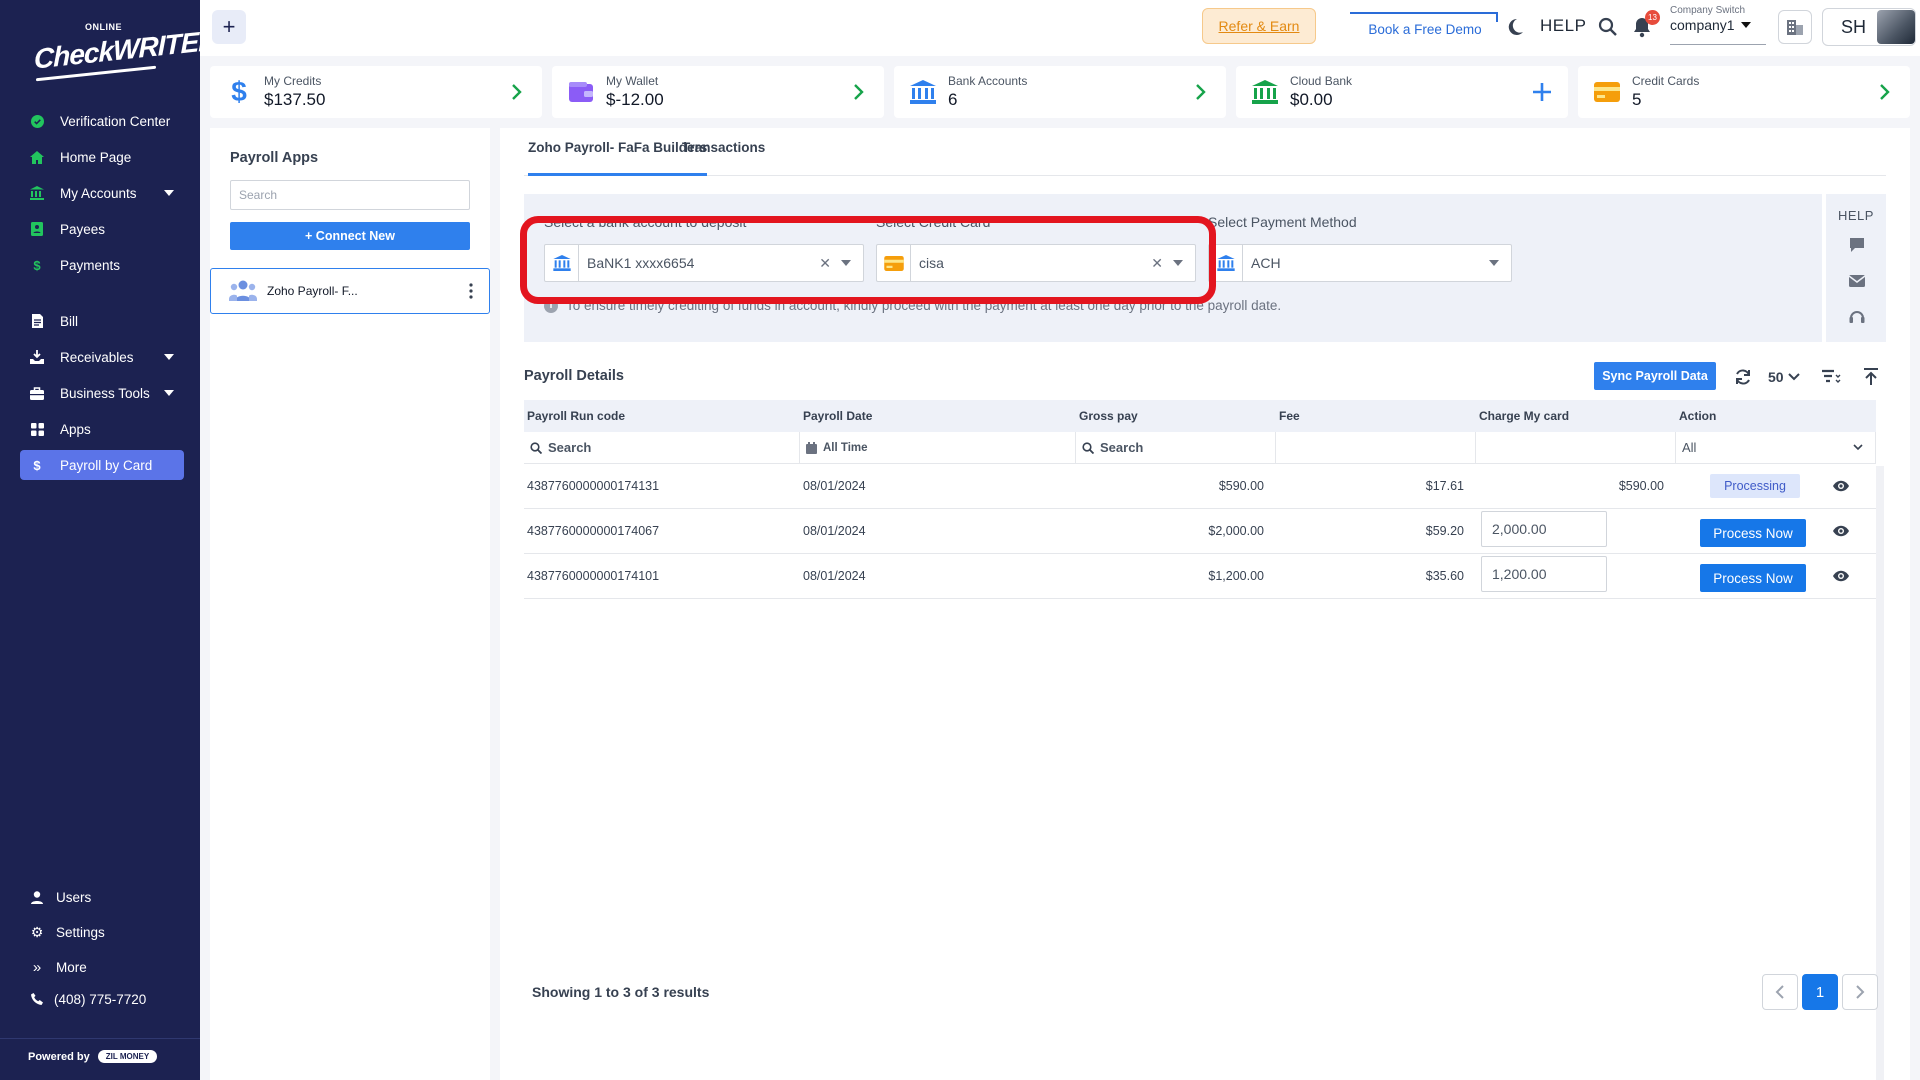  I want to click on date-cell: 08/01/2024, so click(834, 531).